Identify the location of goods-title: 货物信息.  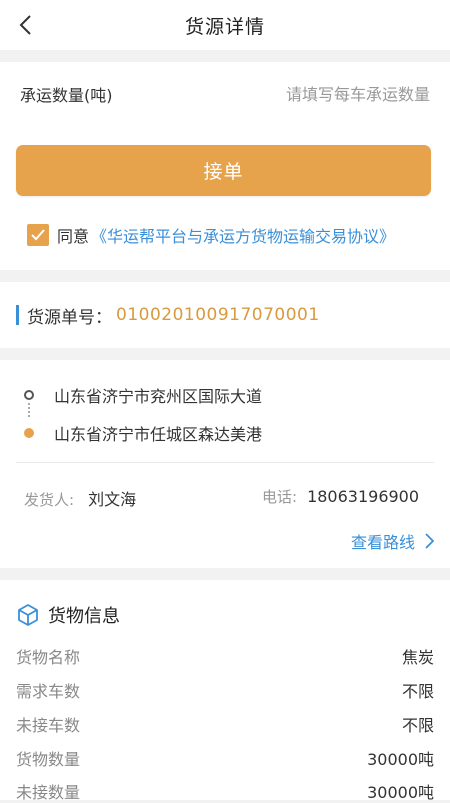
(68, 615).